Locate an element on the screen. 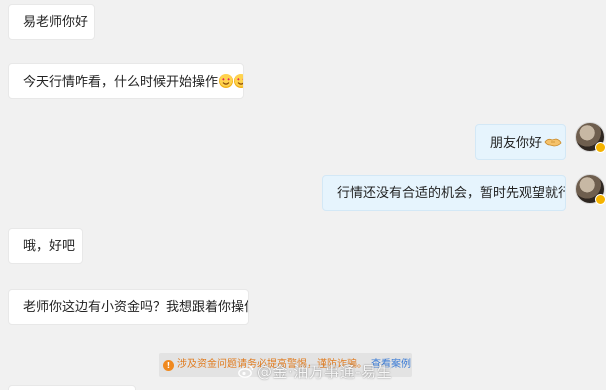 Image resolution: width=606 pixels, height=390 pixels. message-bubble-incoming-partial is located at coordinates (72, 387).